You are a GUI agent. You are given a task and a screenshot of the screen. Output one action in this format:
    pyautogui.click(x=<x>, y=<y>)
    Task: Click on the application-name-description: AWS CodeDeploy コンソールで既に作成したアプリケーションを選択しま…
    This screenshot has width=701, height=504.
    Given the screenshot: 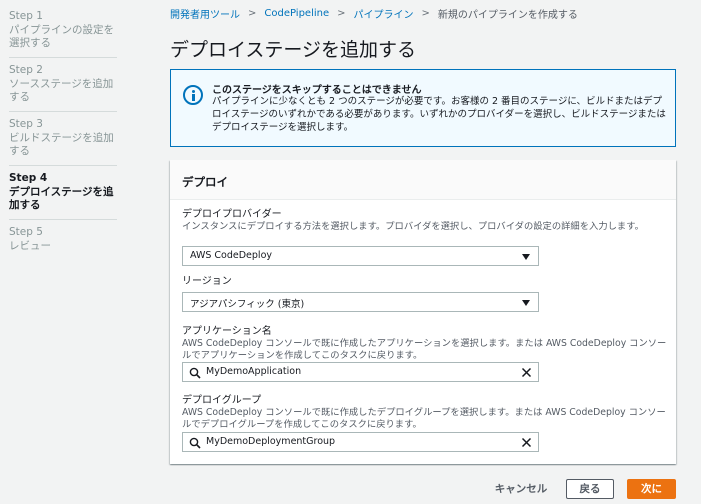 What is the action you would take?
    pyautogui.click(x=424, y=349)
    